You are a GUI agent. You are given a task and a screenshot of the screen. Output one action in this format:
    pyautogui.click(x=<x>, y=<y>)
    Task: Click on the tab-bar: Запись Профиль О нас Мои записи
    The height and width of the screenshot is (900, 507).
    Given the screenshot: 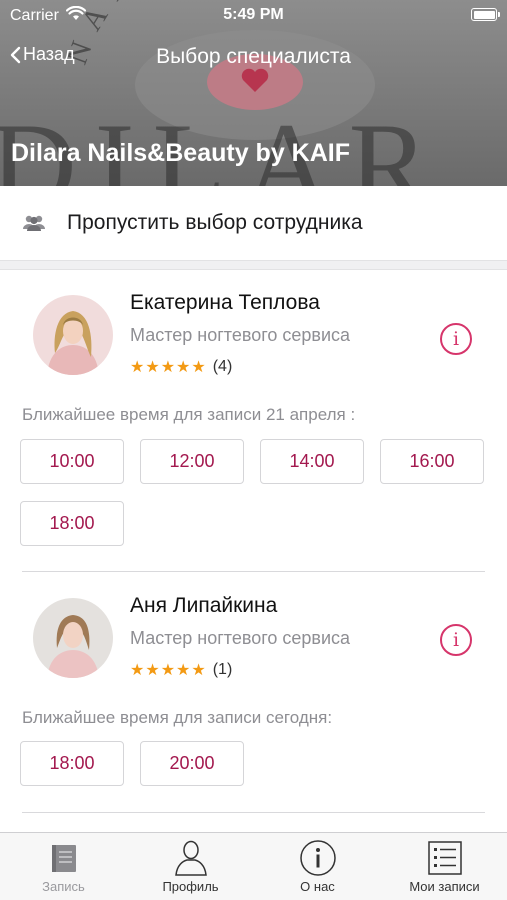 What is the action you would take?
    pyautogui.click(x=253, y=866)
    